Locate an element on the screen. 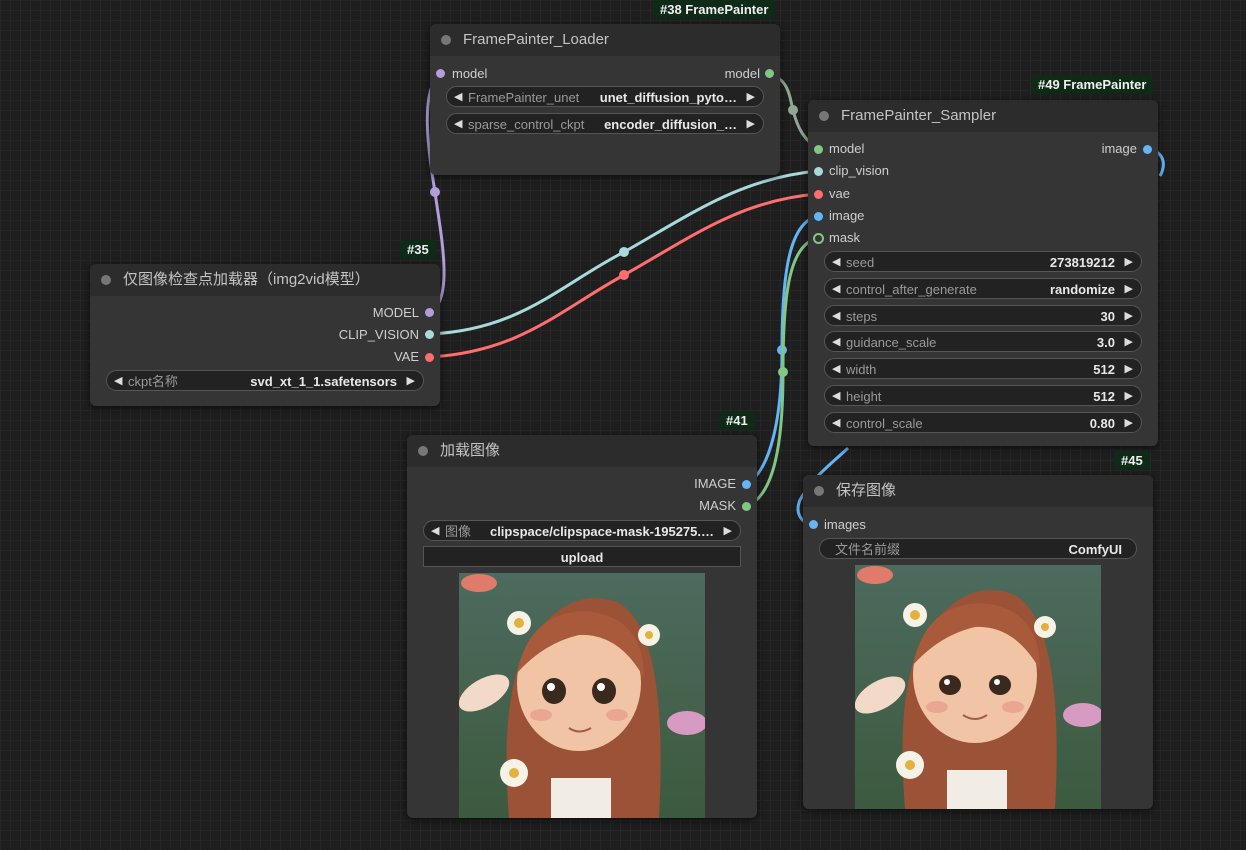  widget-value: randomize is located at coordinates (1082, 289).